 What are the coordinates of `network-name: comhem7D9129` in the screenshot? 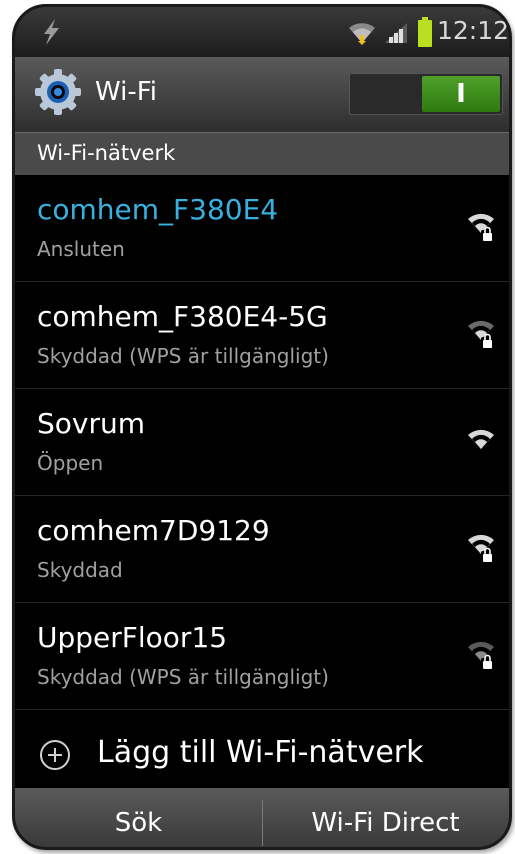 It's located at (153, 530).